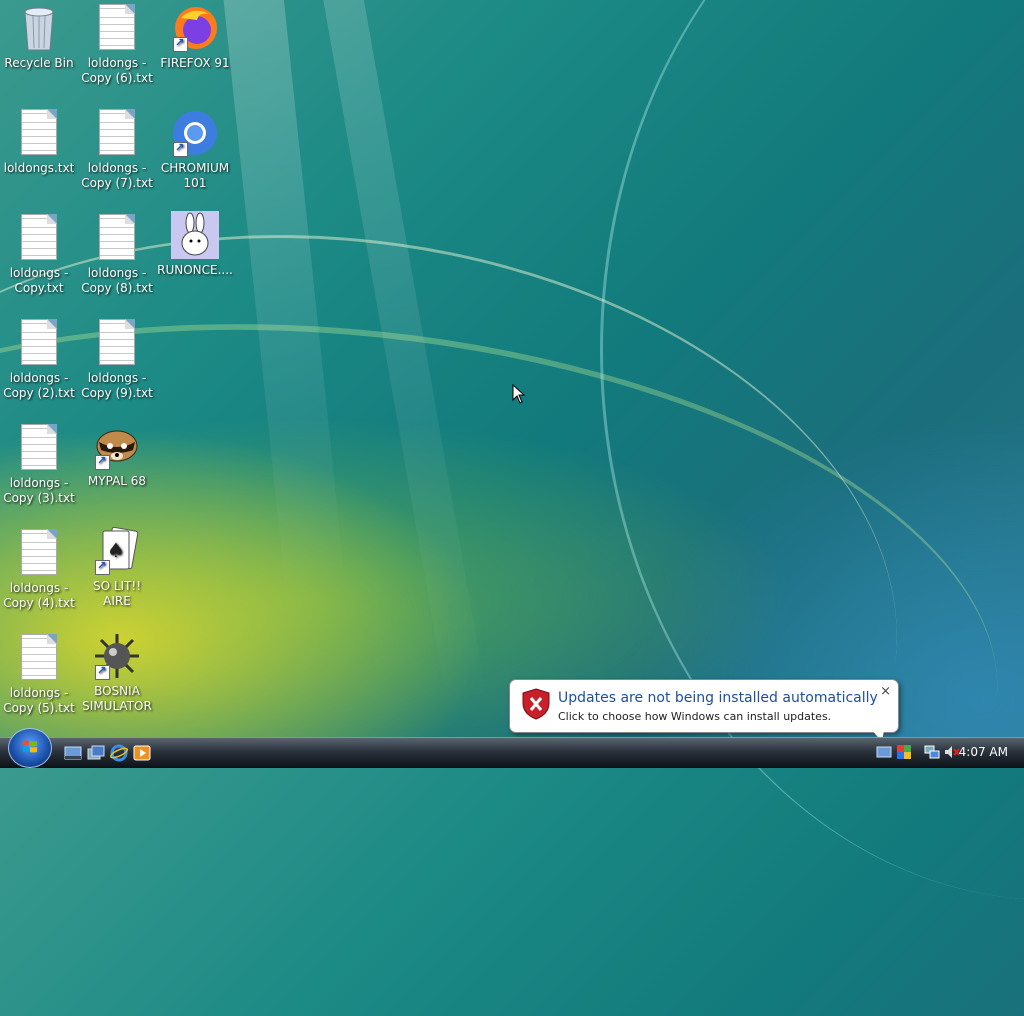 The image size is (1024, 1016). I want to click on shield-error-icon, so click(536, 704).